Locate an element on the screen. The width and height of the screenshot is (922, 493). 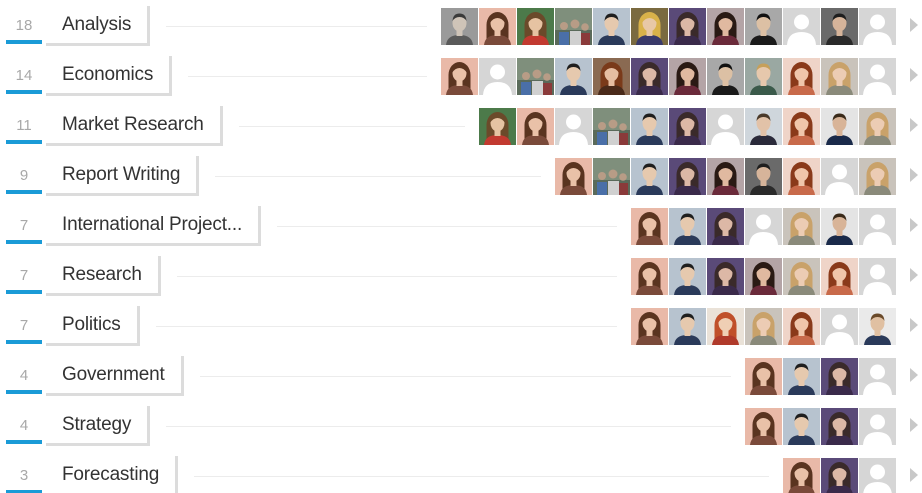
skill-name-pill: Analysis is located at coordinates (98, 26).